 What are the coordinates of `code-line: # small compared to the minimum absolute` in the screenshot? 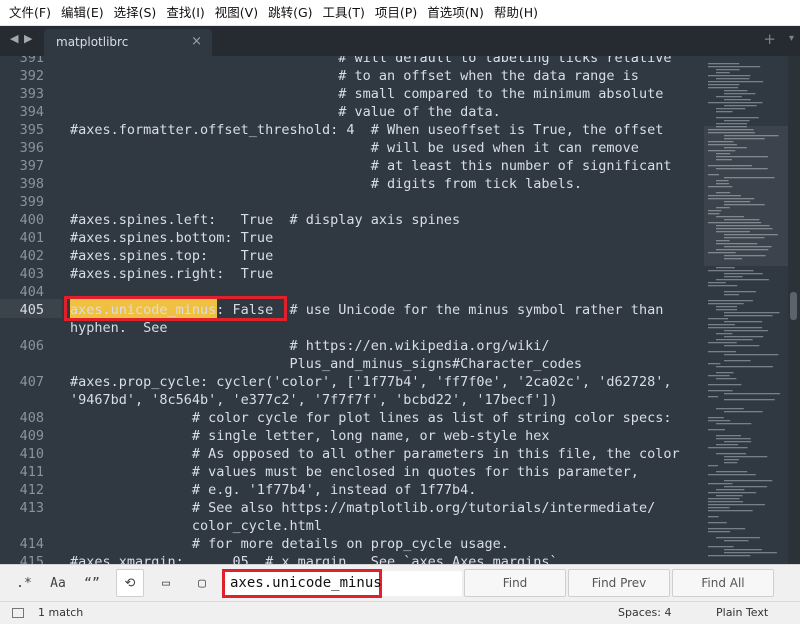 It's located at (366, 94).